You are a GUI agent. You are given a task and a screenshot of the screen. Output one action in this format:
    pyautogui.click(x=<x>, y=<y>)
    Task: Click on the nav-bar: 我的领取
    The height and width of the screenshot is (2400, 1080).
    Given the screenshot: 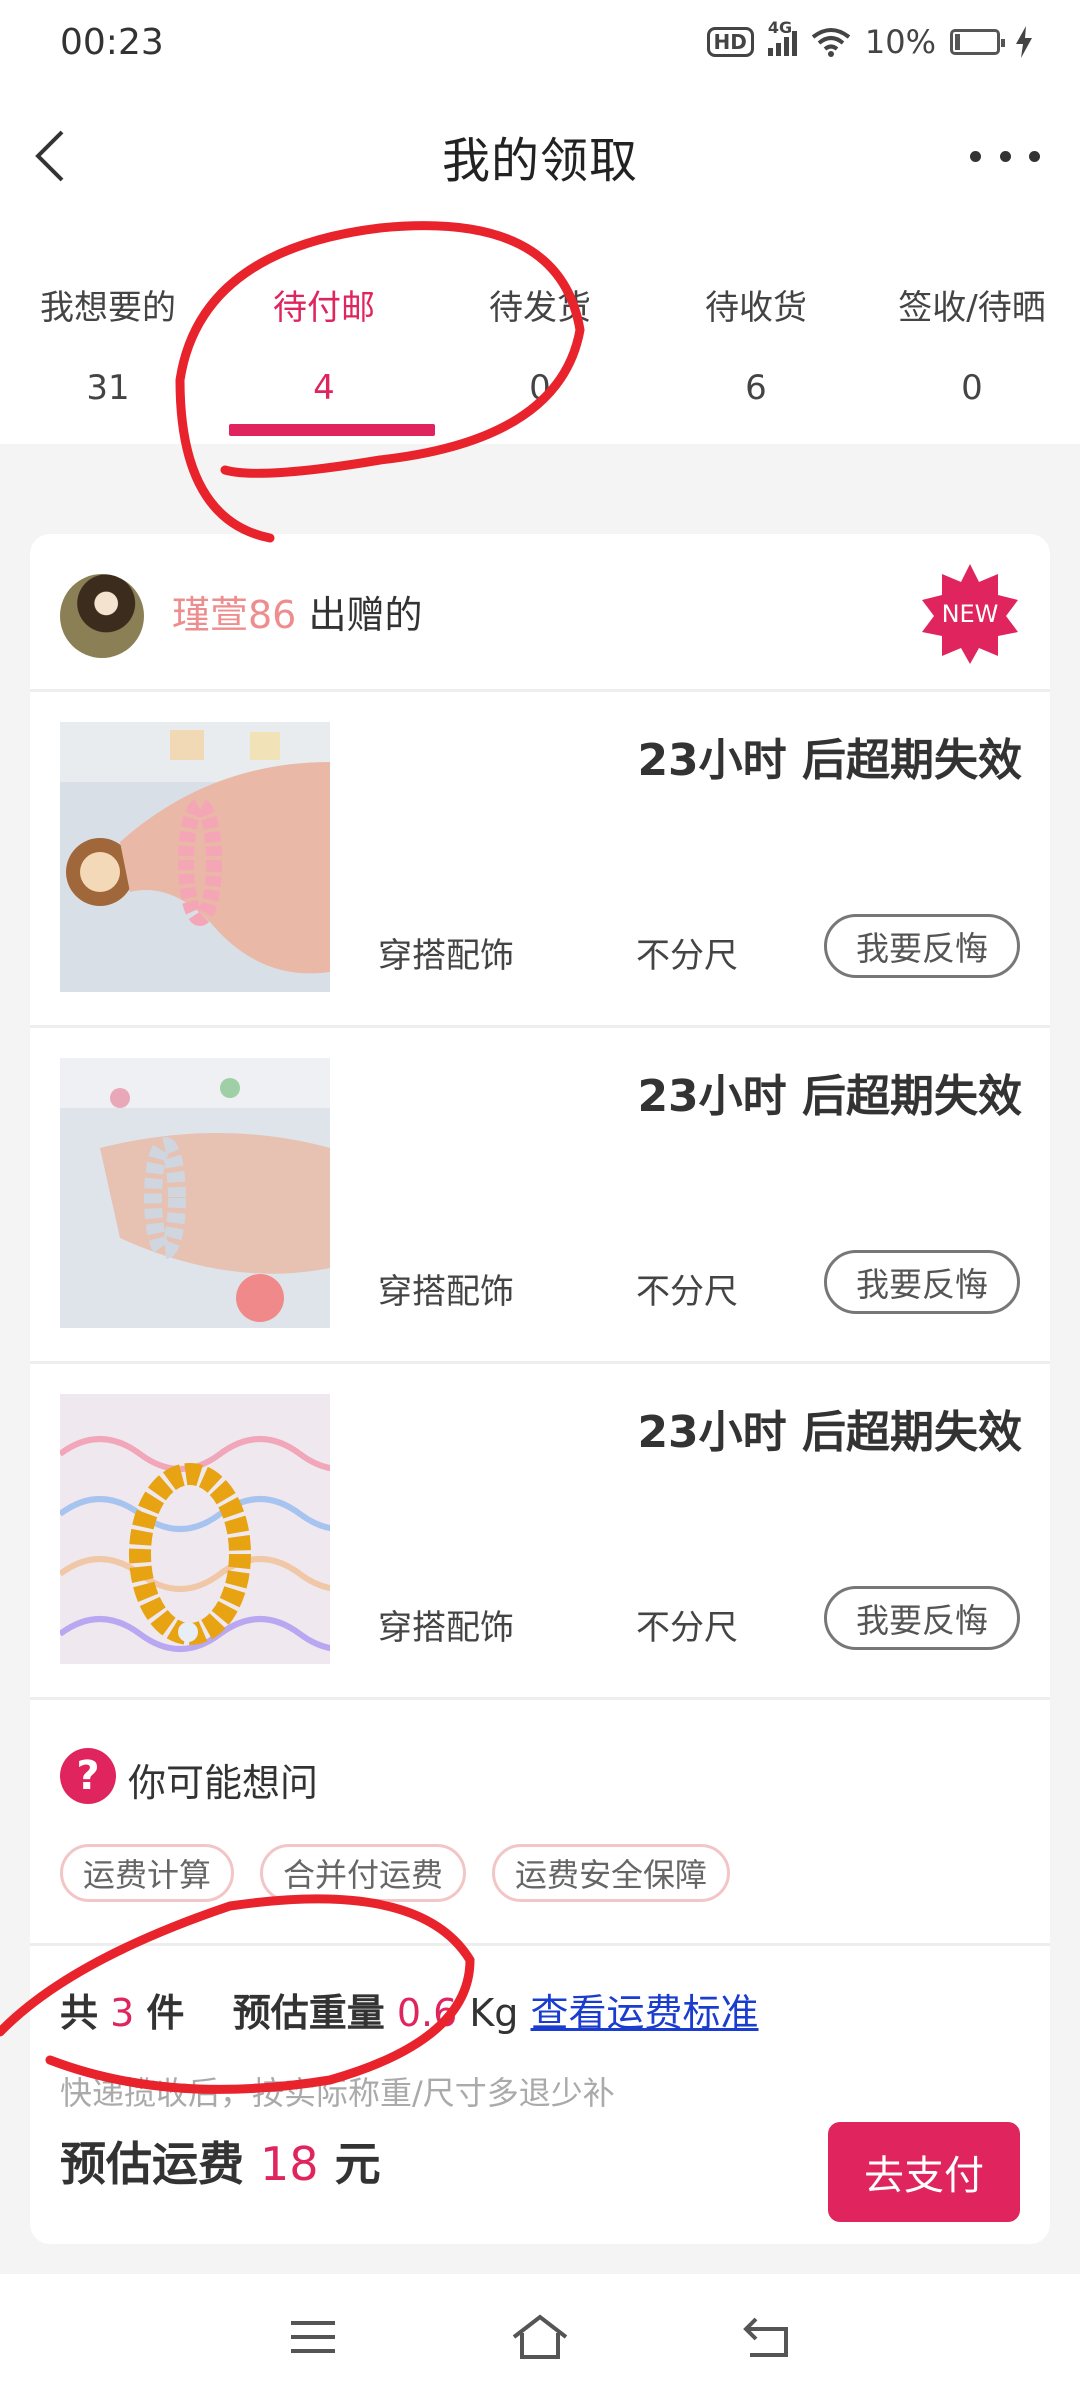 What is the action you would take?
    pyautogui.click(x=540, y=156)
    